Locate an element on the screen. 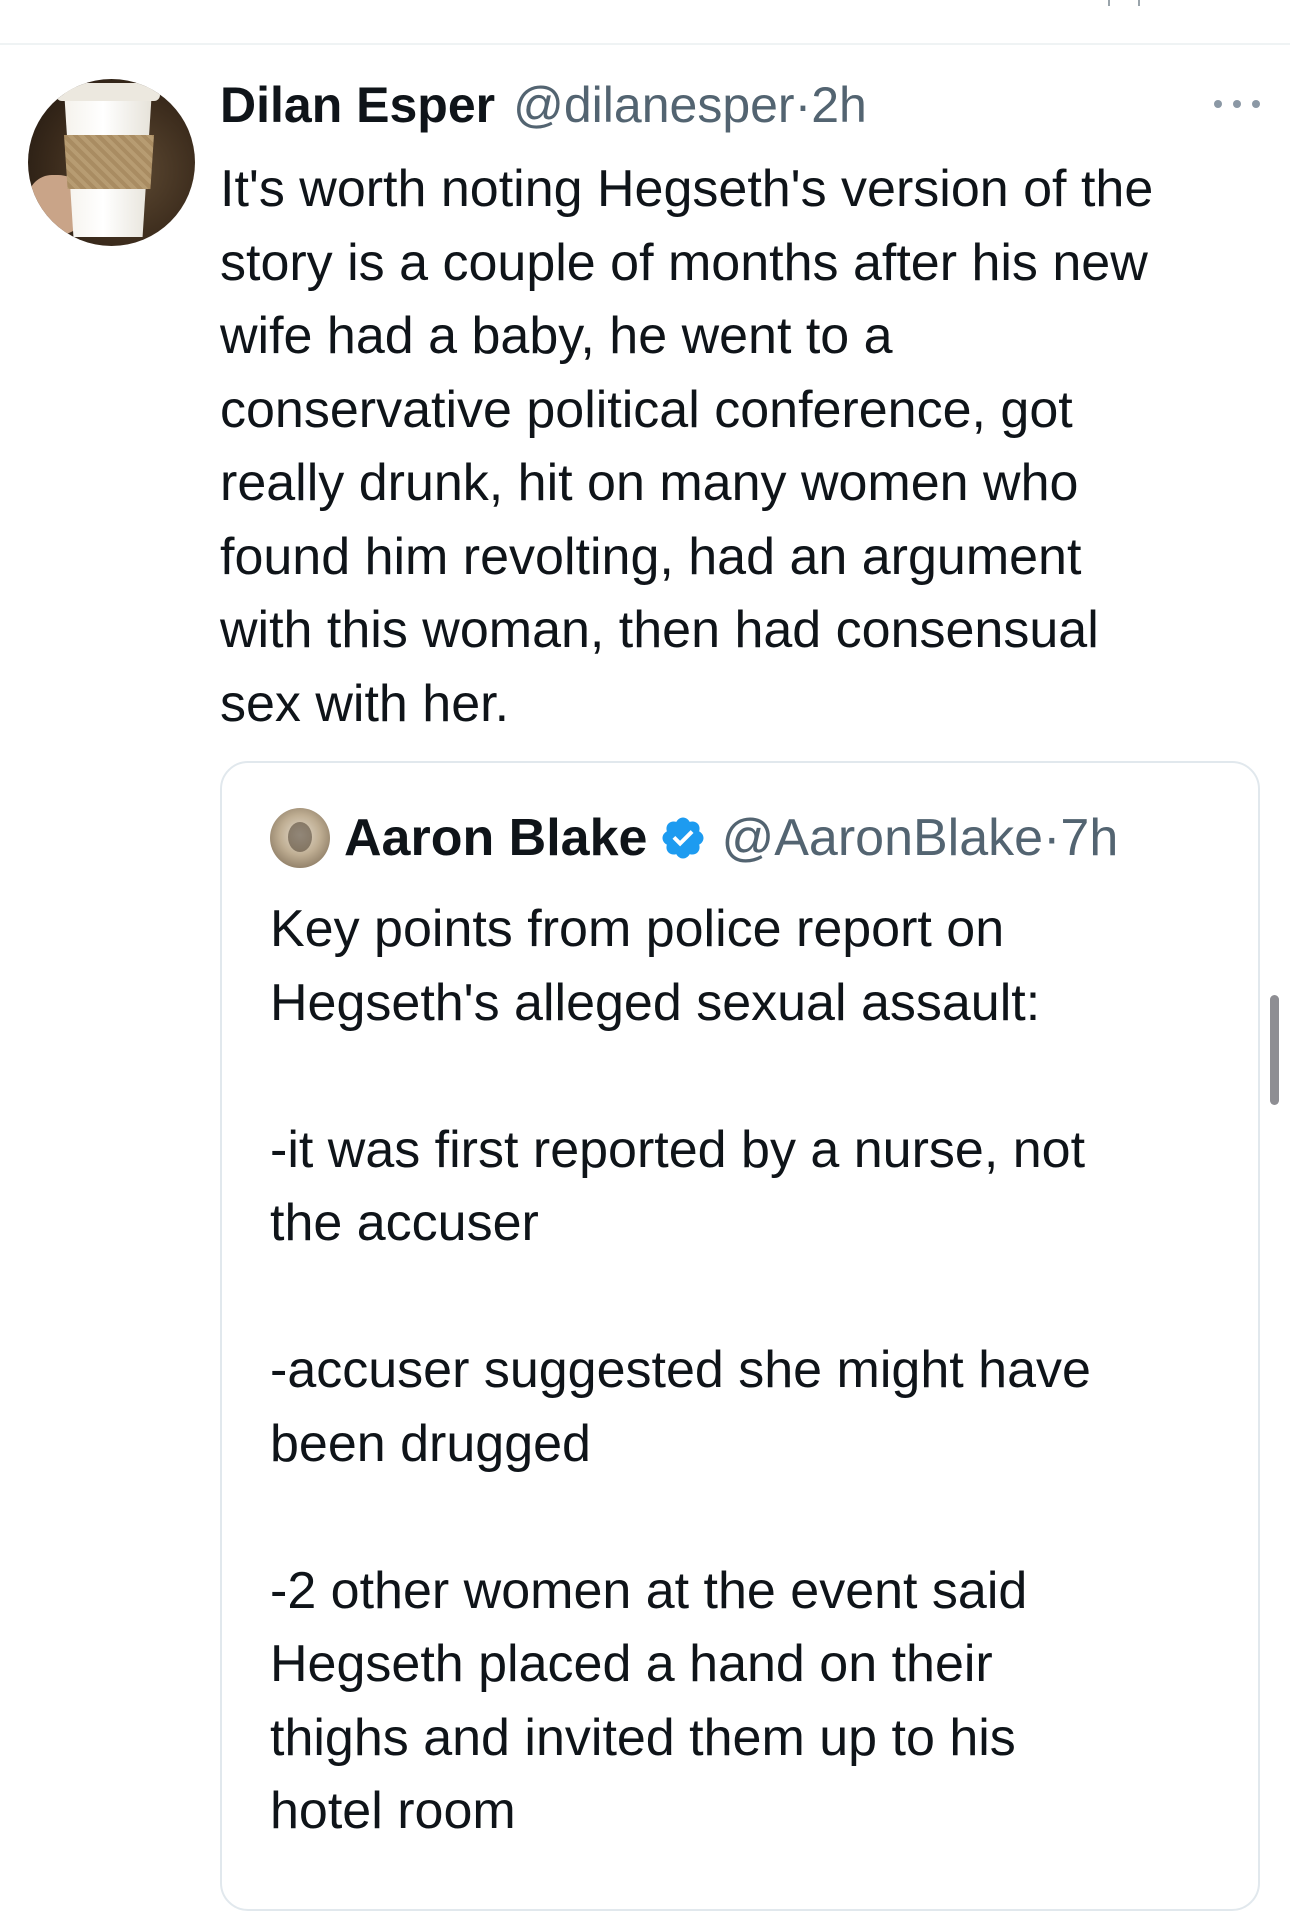 The image size is (1290, 1911). more-horizontal-icon is located at coordinates (1237, 104).